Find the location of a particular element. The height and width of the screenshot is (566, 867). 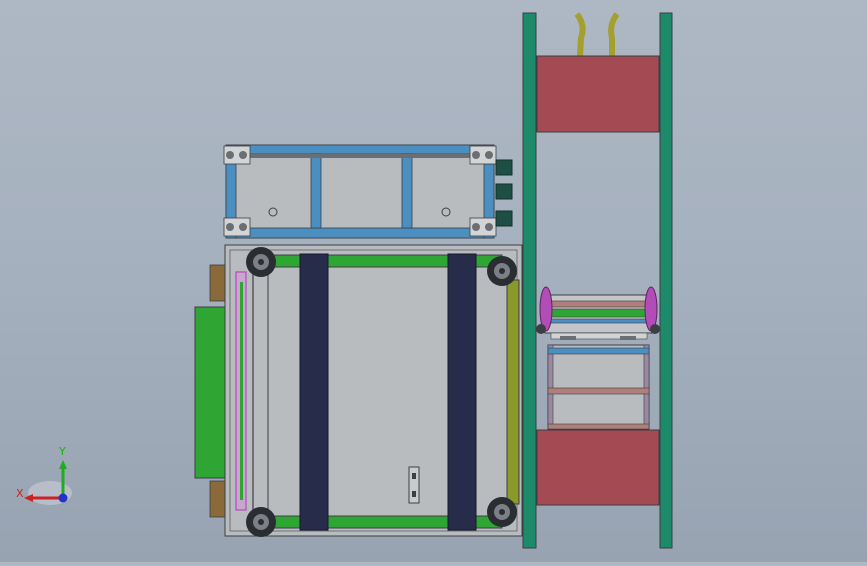

belt-right is located at coordinates (462, 392).